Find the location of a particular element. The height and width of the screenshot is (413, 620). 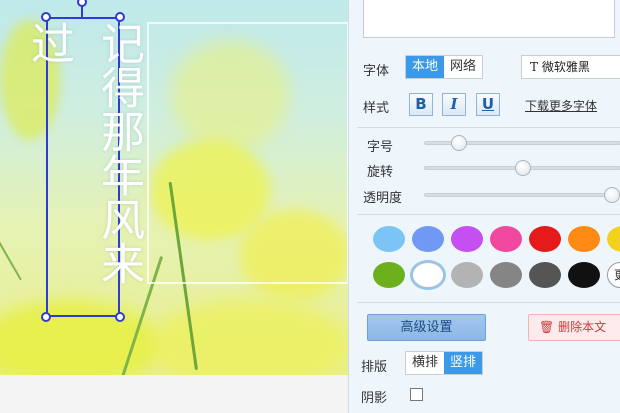

font-size-label: 字号 is located at coordinates (380, 147).